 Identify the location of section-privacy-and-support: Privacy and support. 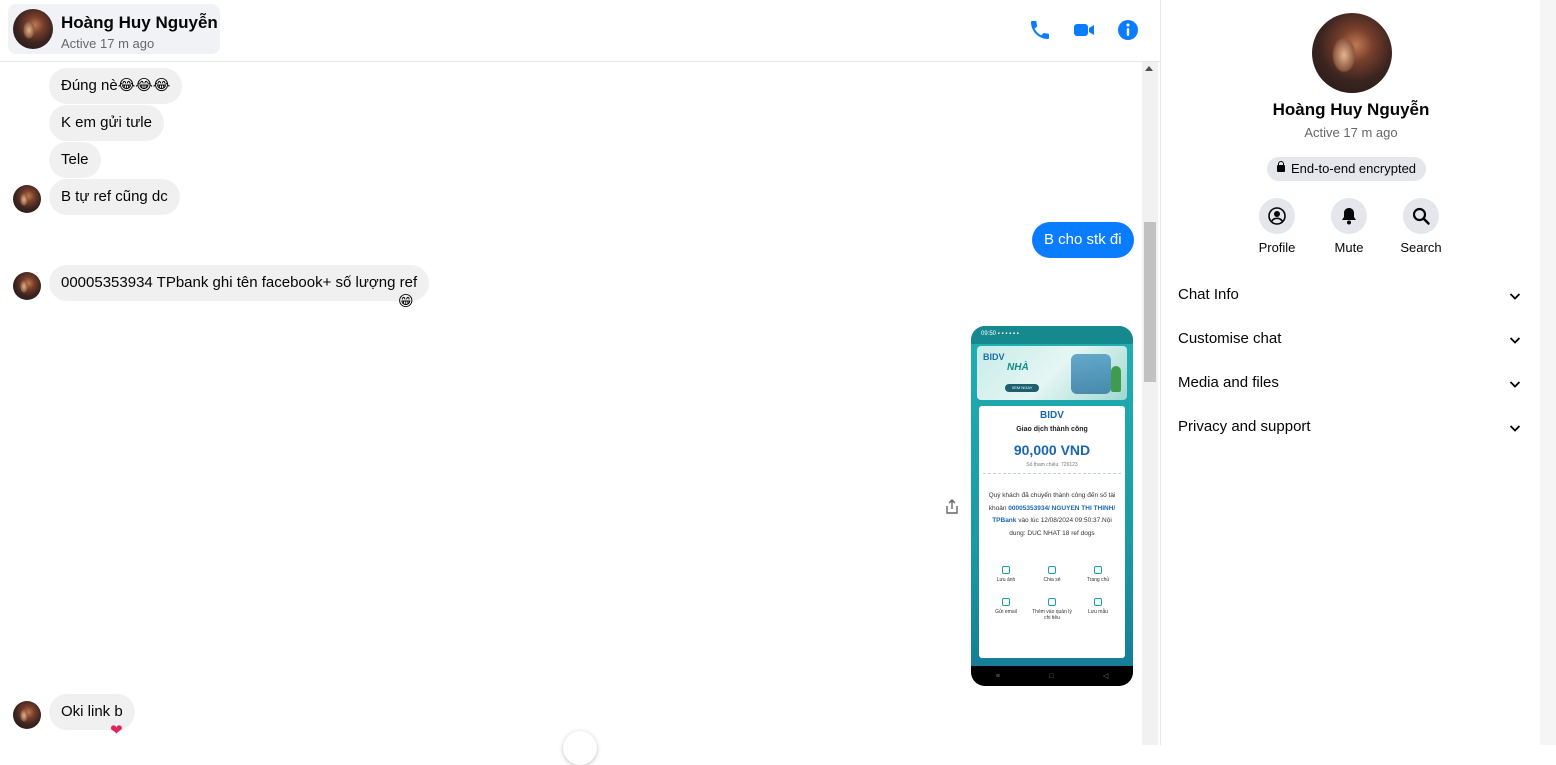
(1351, 428).